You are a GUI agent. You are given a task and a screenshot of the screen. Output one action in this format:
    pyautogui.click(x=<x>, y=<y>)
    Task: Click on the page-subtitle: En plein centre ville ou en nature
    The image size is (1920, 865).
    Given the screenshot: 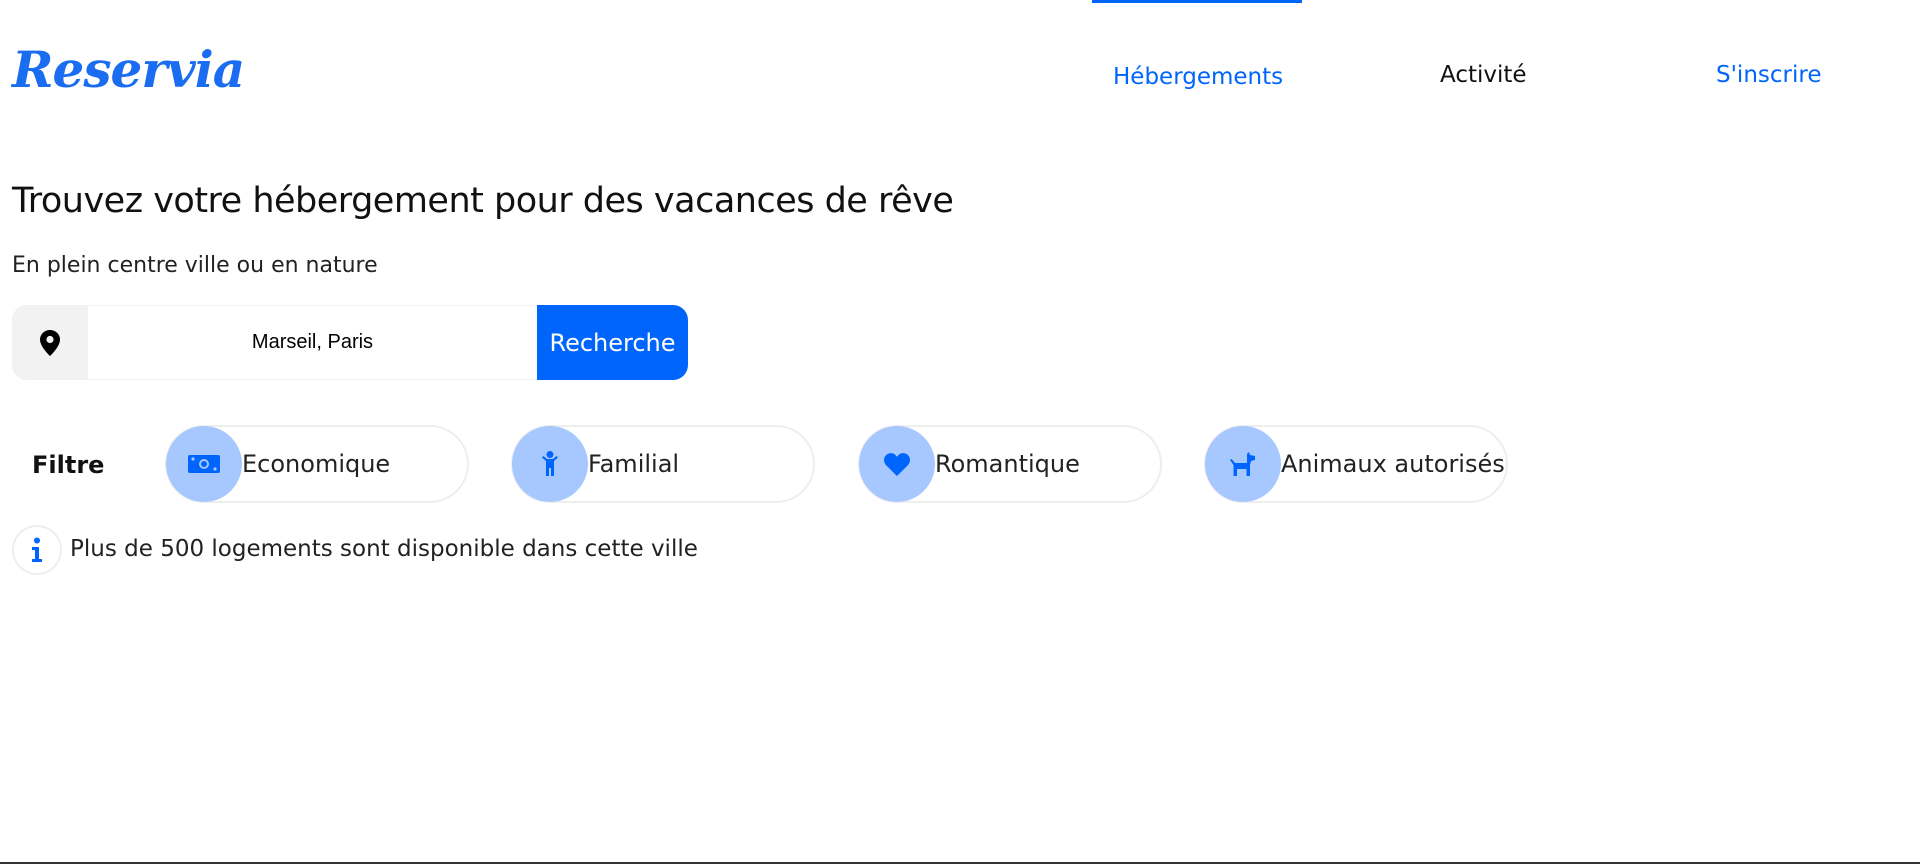 What is the action you would take?
    pyautogui.click(x=195, y=265)
    